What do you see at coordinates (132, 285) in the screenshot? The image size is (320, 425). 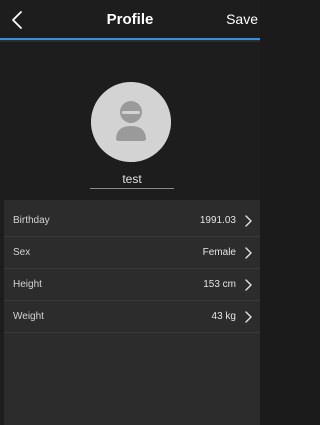 I see `row-height: Height 153 cm` at bounding box center [132, 285].